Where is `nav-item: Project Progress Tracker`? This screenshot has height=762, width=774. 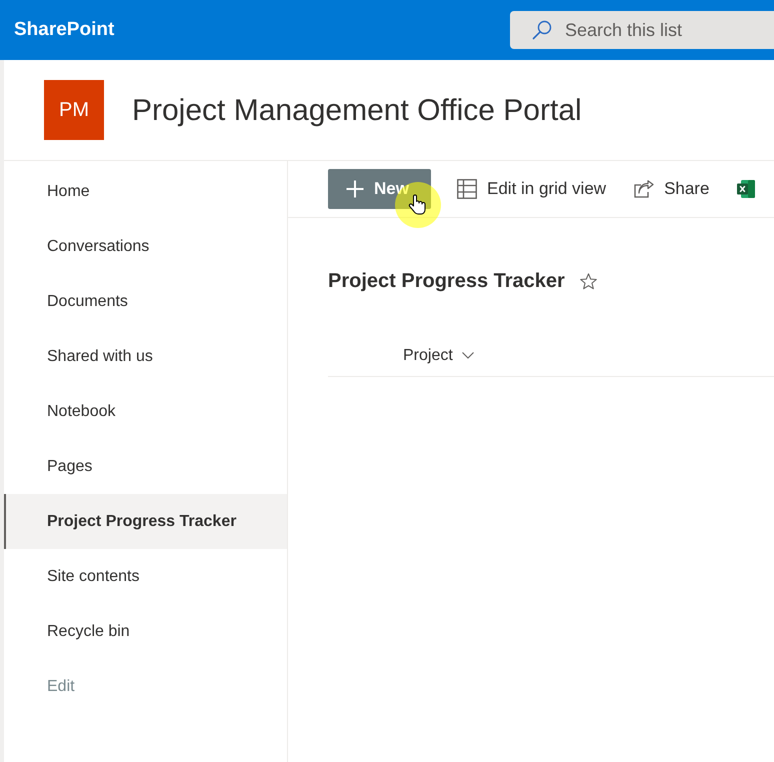 nav-item: Project Progress Tracker is located at coordinates (145, 521).